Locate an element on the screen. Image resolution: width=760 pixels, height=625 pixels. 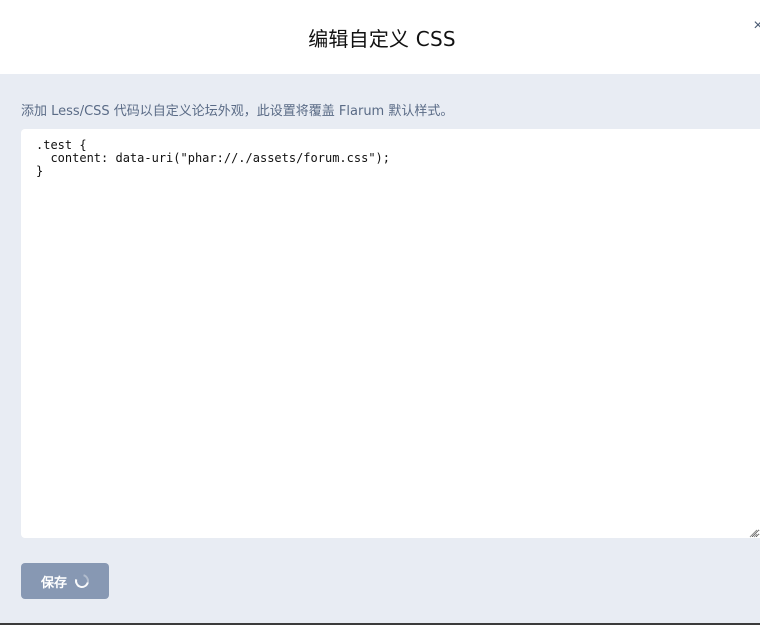
modal-header: 编辑自定义 CSS × is located at coordinates (380, 37).